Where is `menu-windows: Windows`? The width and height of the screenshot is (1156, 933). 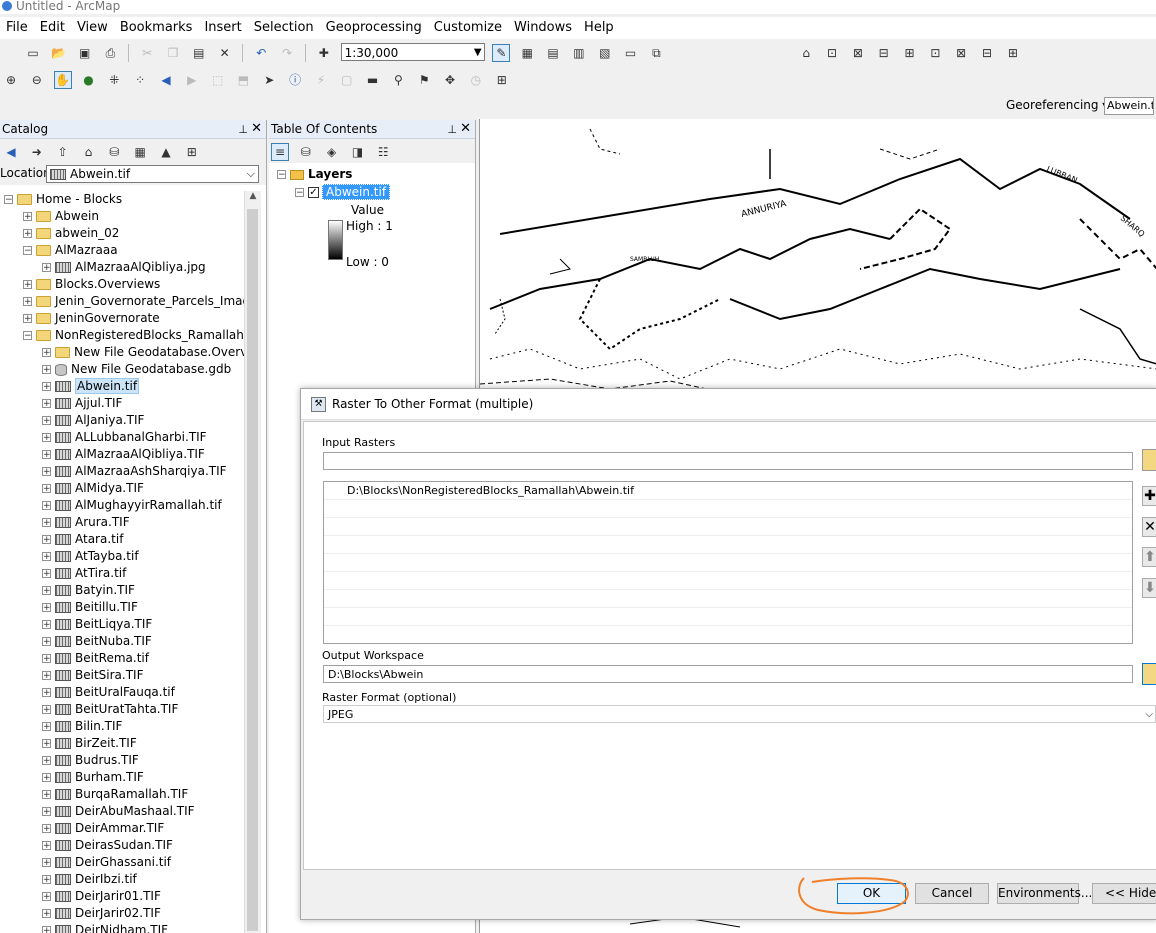
menu-windows: Windows is located at coordinates (543, 27).